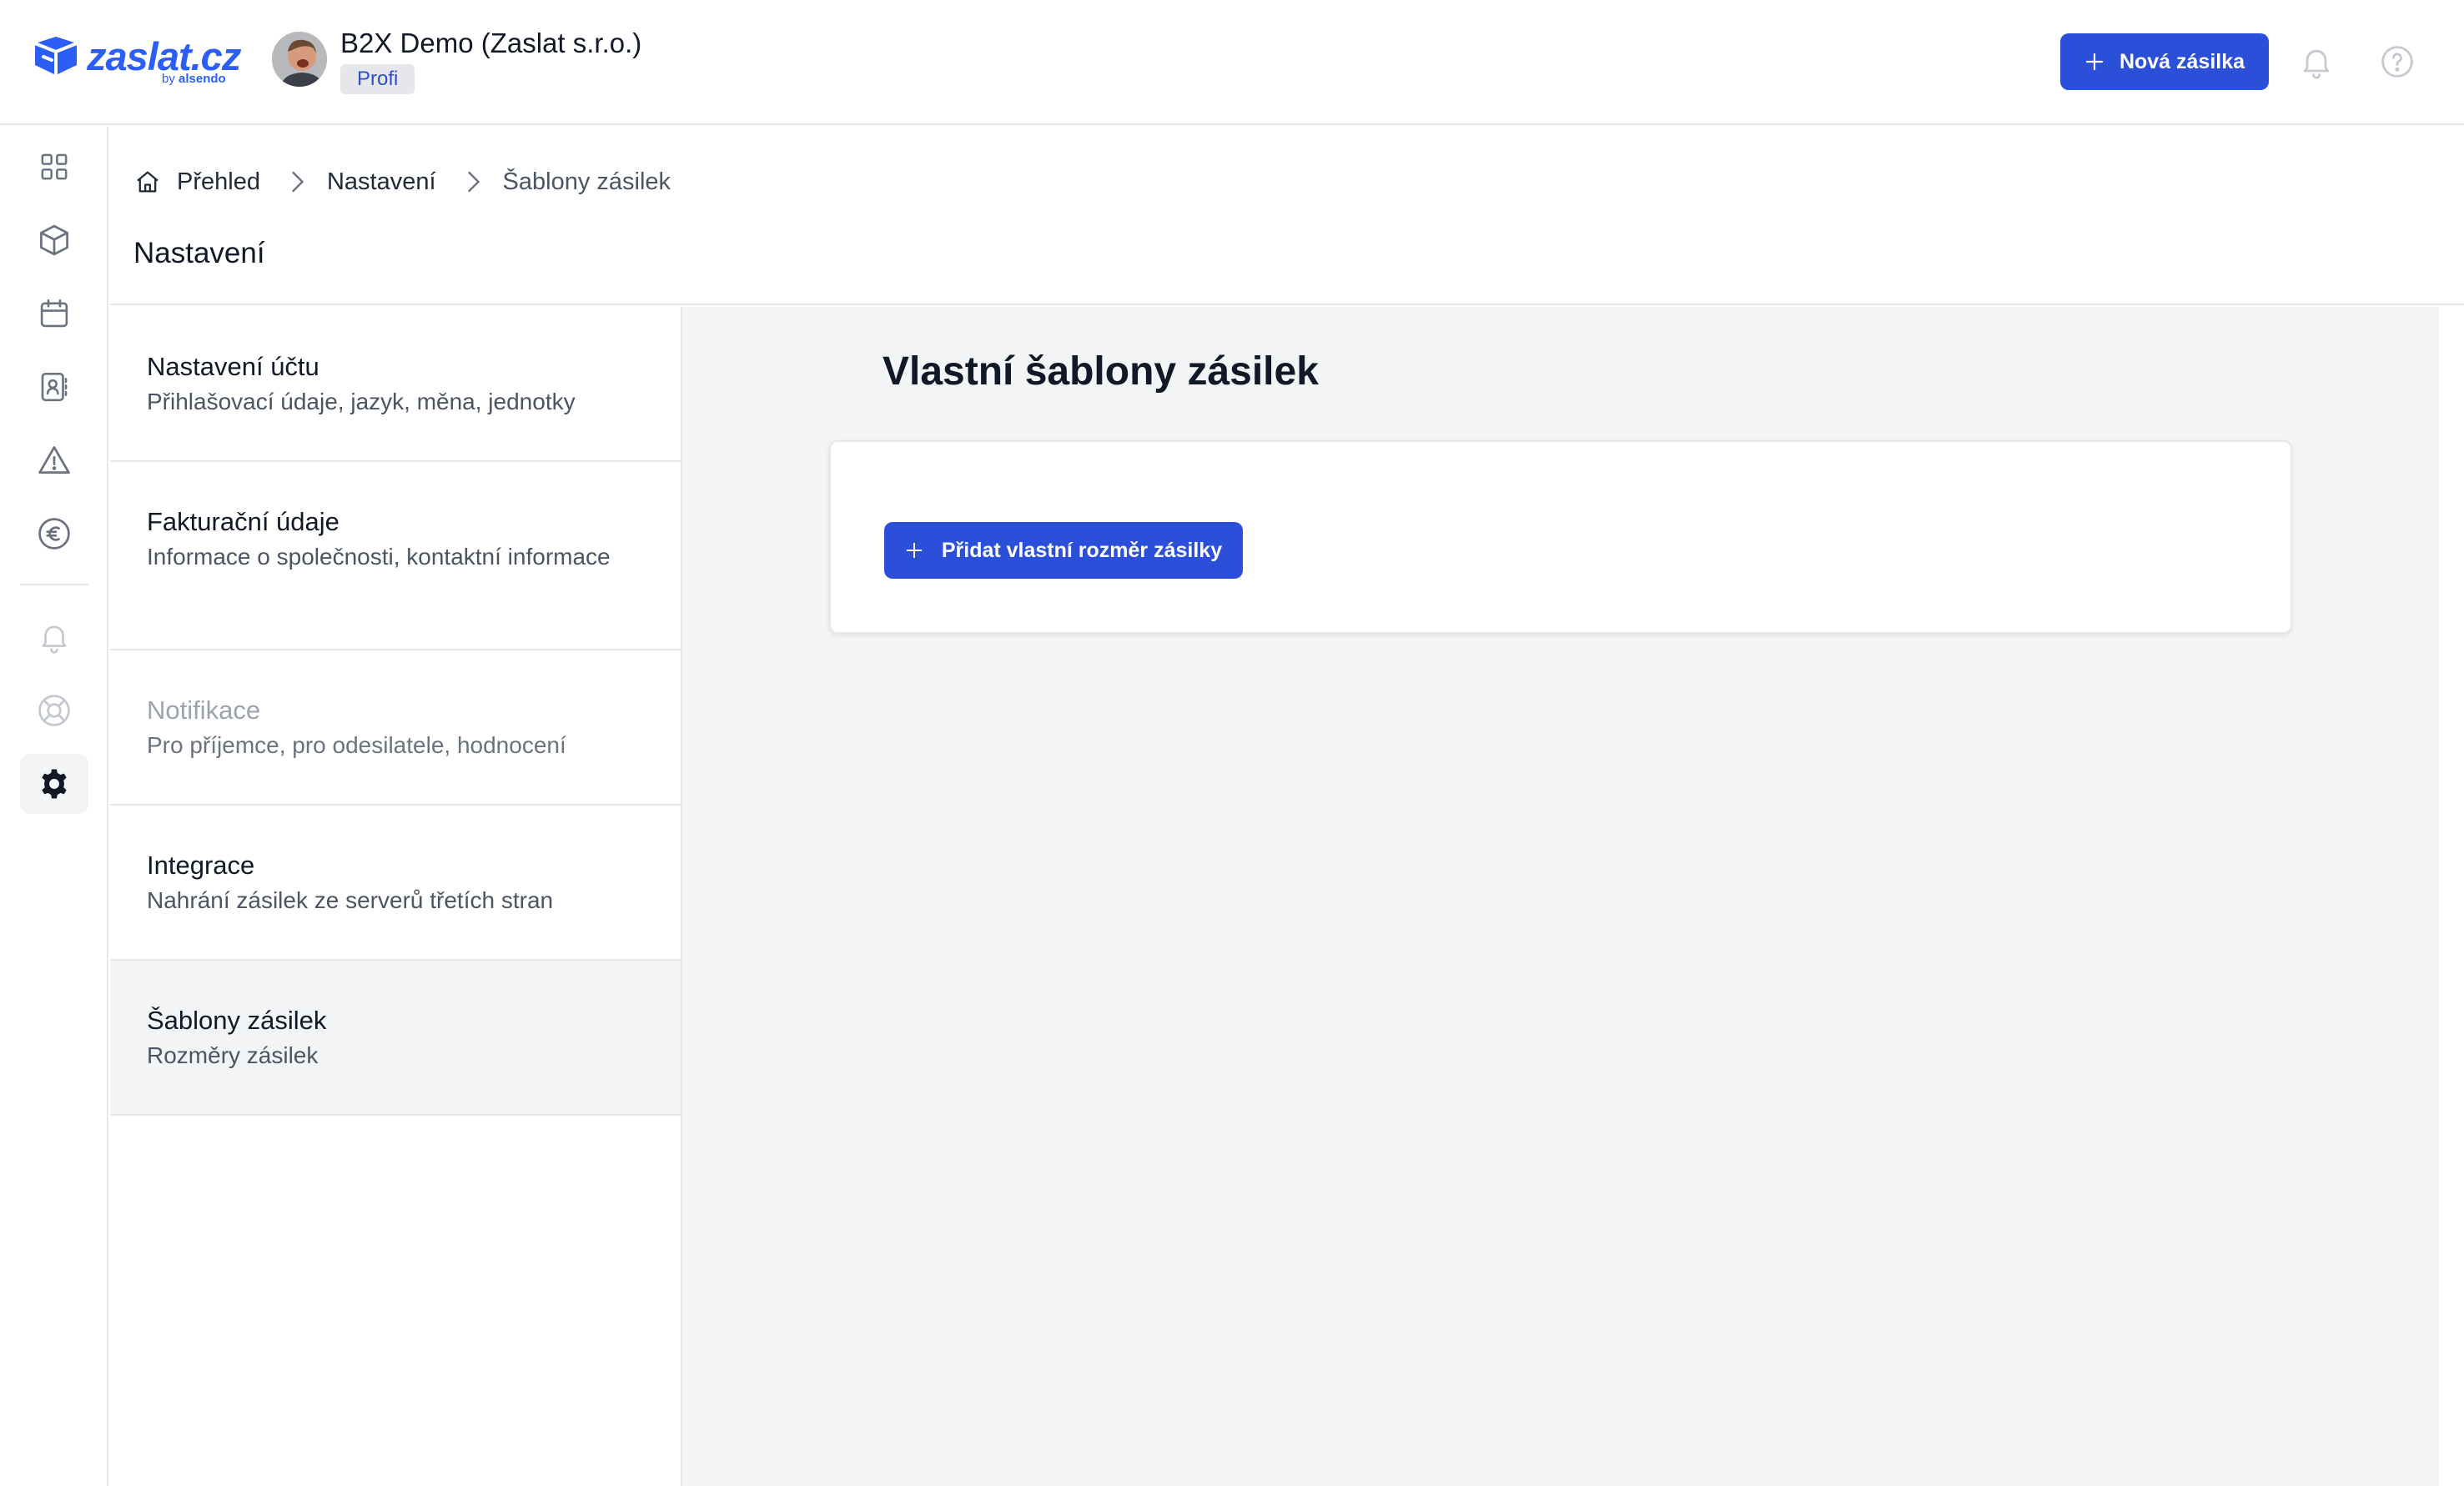 This screenshot has width=2464, height=1486. Describe the element at coordinates (1101, 371) in the screenshot. I see `content-title: Vlastní šablony zásilek` at that location.